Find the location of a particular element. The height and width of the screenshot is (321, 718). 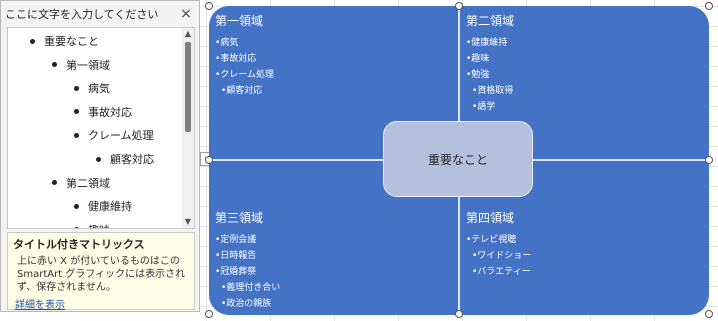

quadrant-item: •バラエティー is located at coordinates (501, 272).